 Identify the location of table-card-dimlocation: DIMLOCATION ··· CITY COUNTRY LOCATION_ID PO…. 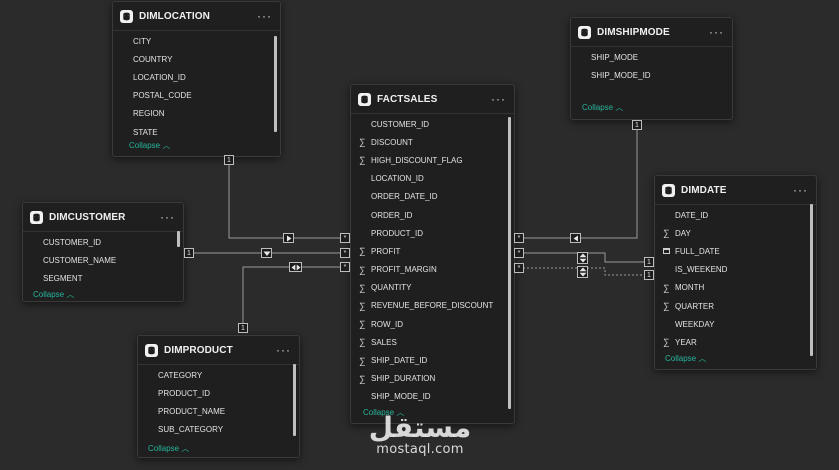
(196, 79).